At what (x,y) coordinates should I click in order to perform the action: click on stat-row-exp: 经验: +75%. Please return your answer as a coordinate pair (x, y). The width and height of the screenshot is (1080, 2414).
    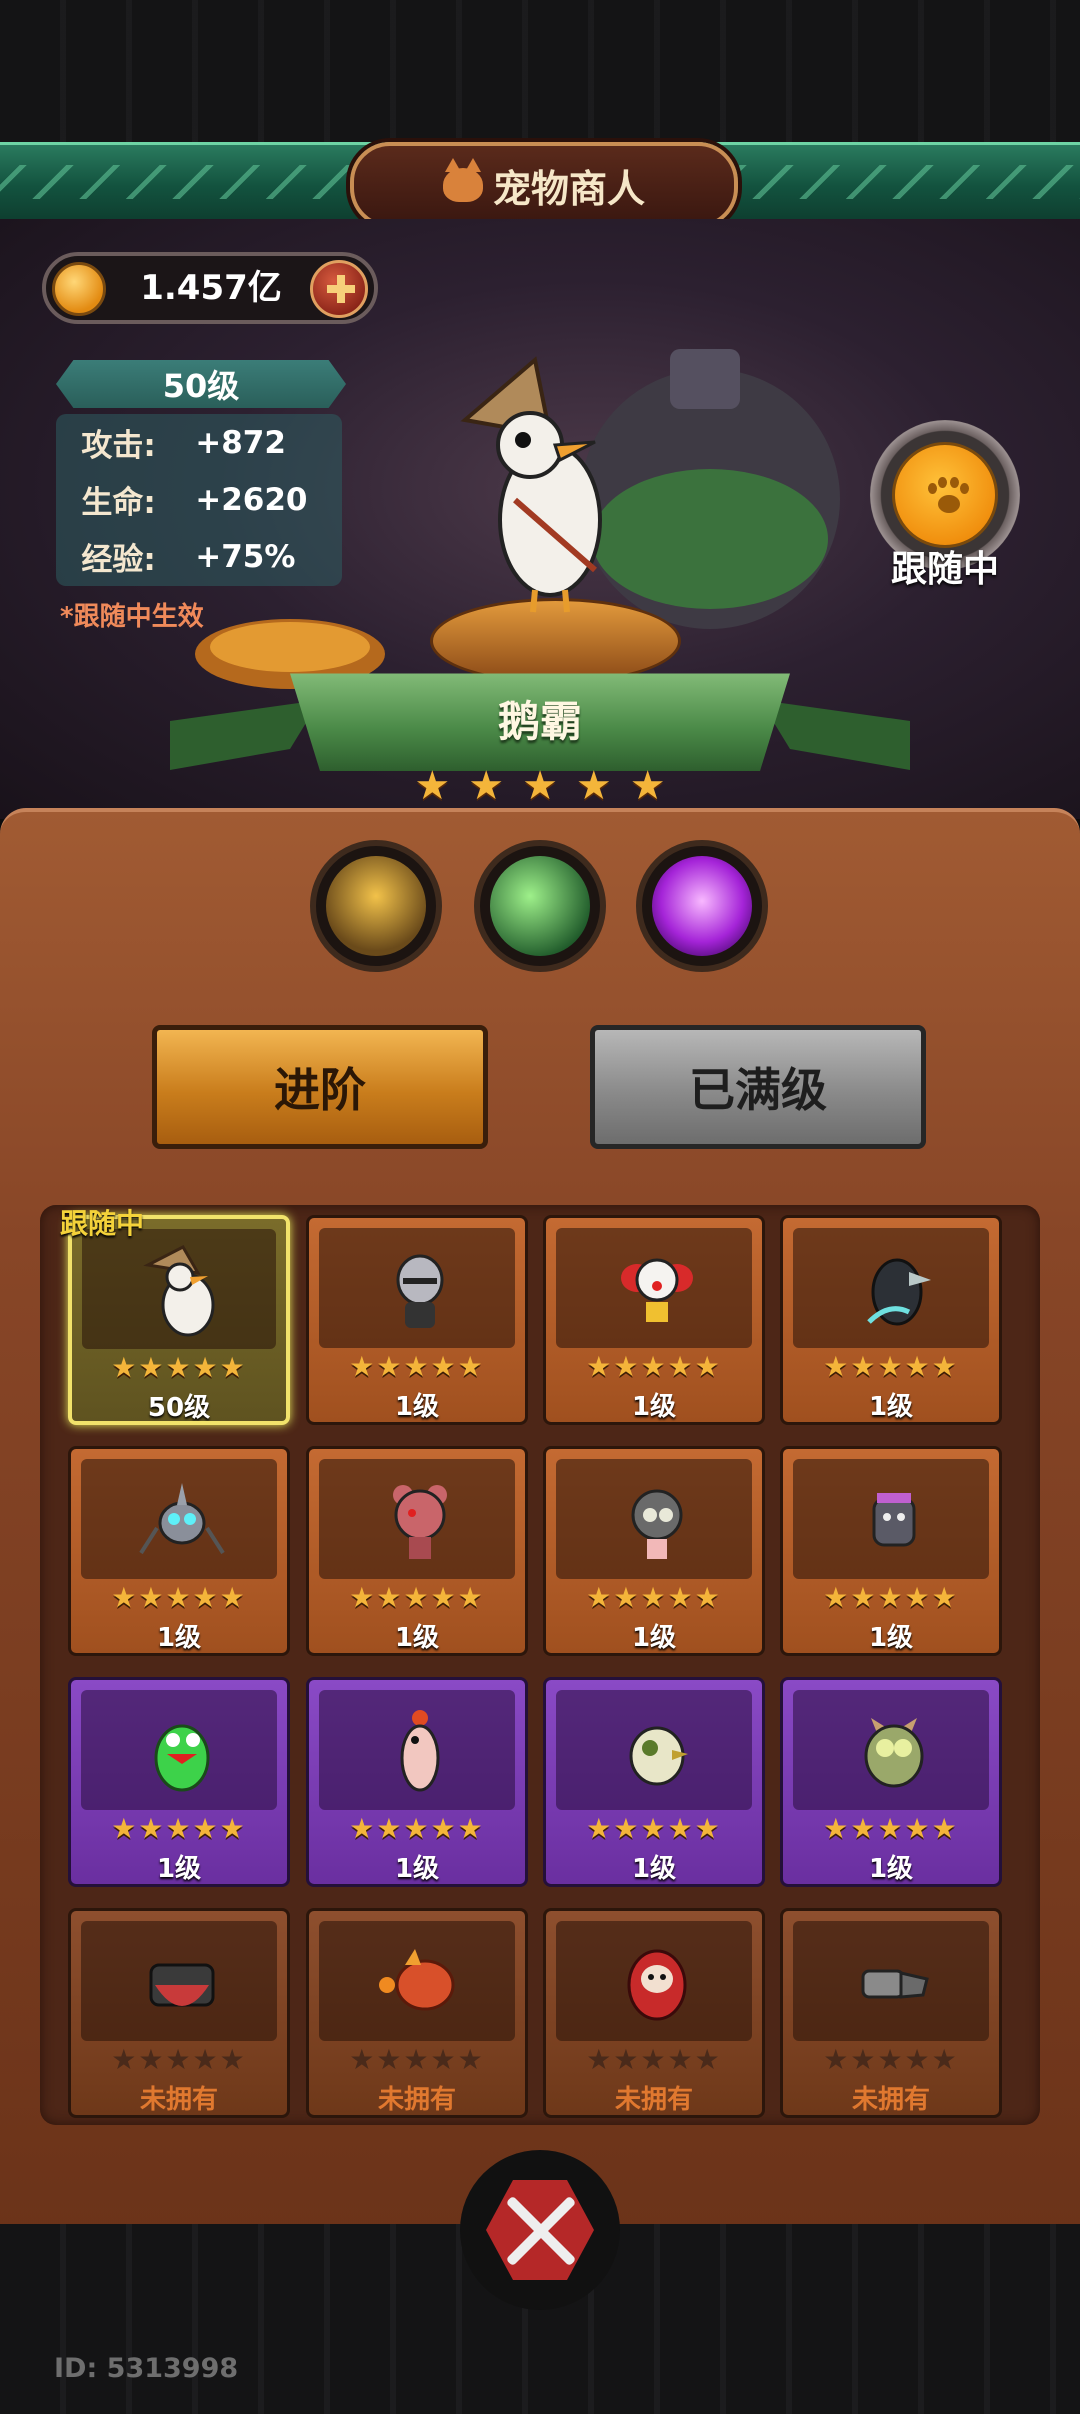
    Looking at the image, I should click on (199, 556).